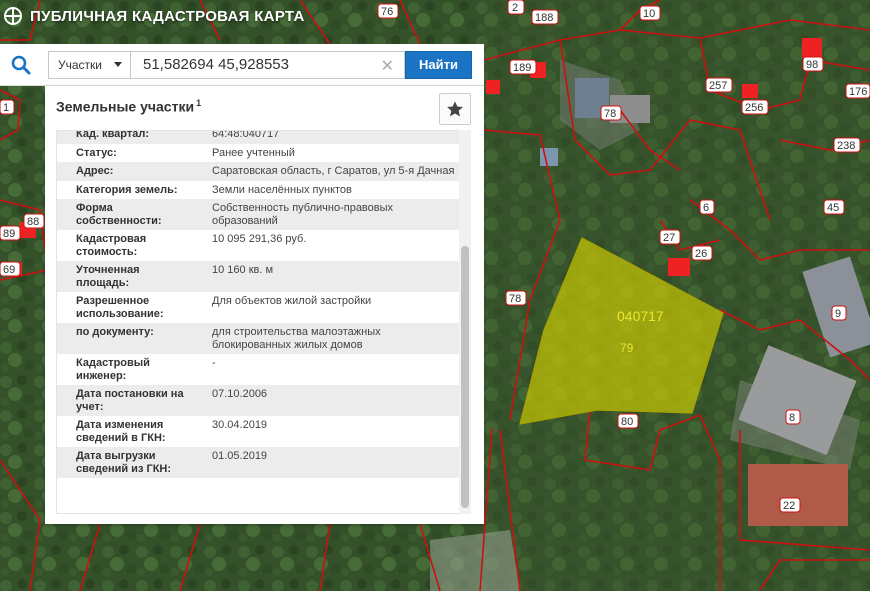 This screenshot has width=870, height=591. I want to click on attribute-label: Адрес:, so click(125, 171).